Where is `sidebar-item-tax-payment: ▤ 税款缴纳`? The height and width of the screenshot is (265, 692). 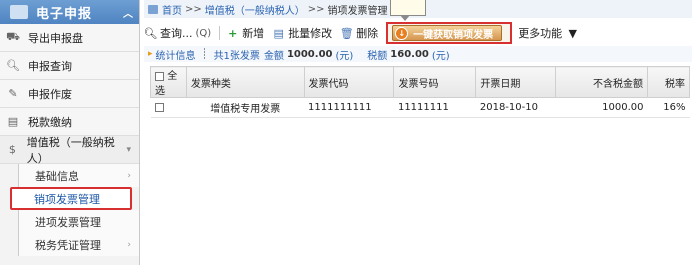 sidebar-item-tax-payment: ▤ 税款缴纳 is located at coordinates (69, 122).